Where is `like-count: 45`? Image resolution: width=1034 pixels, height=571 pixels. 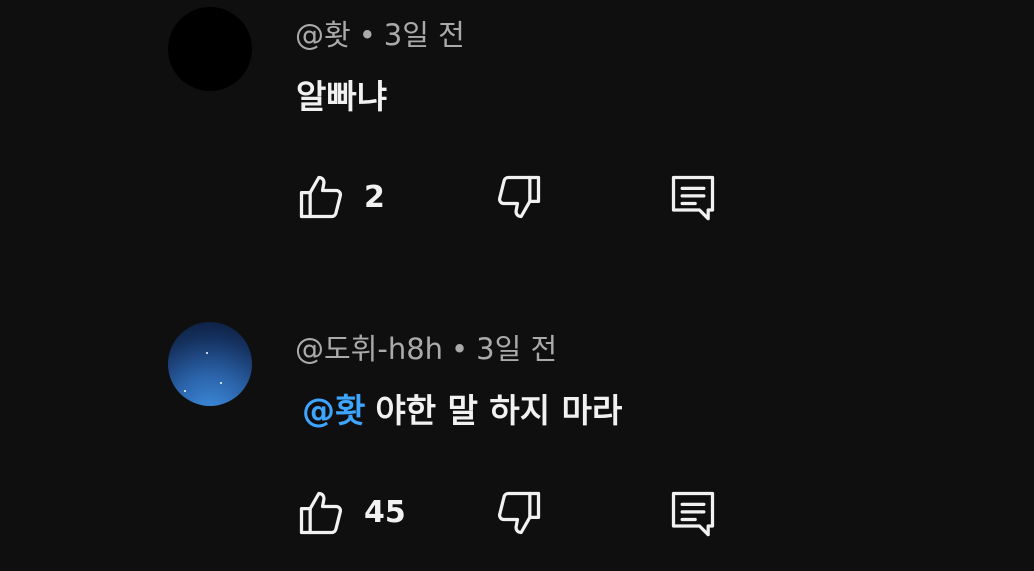 like-count: 45 is located at coordinates (385, 512).